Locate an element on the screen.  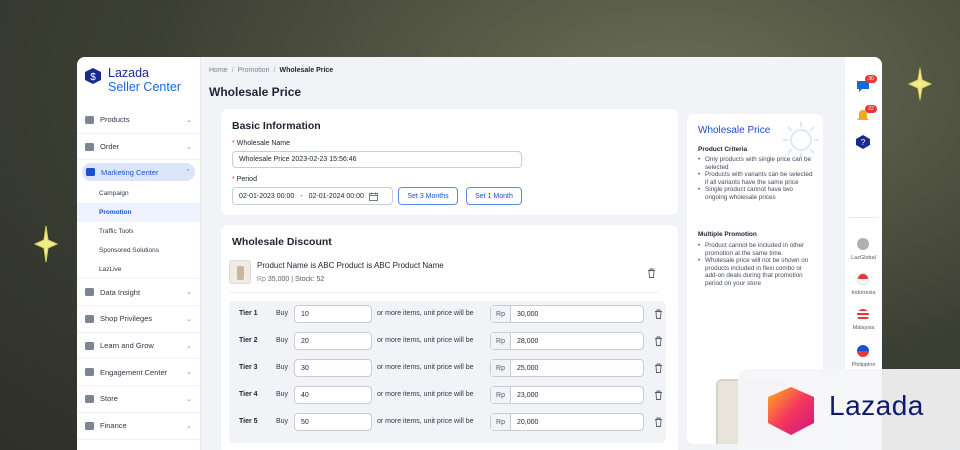
country-label: Malaysia is located at coordinates (863, 328).